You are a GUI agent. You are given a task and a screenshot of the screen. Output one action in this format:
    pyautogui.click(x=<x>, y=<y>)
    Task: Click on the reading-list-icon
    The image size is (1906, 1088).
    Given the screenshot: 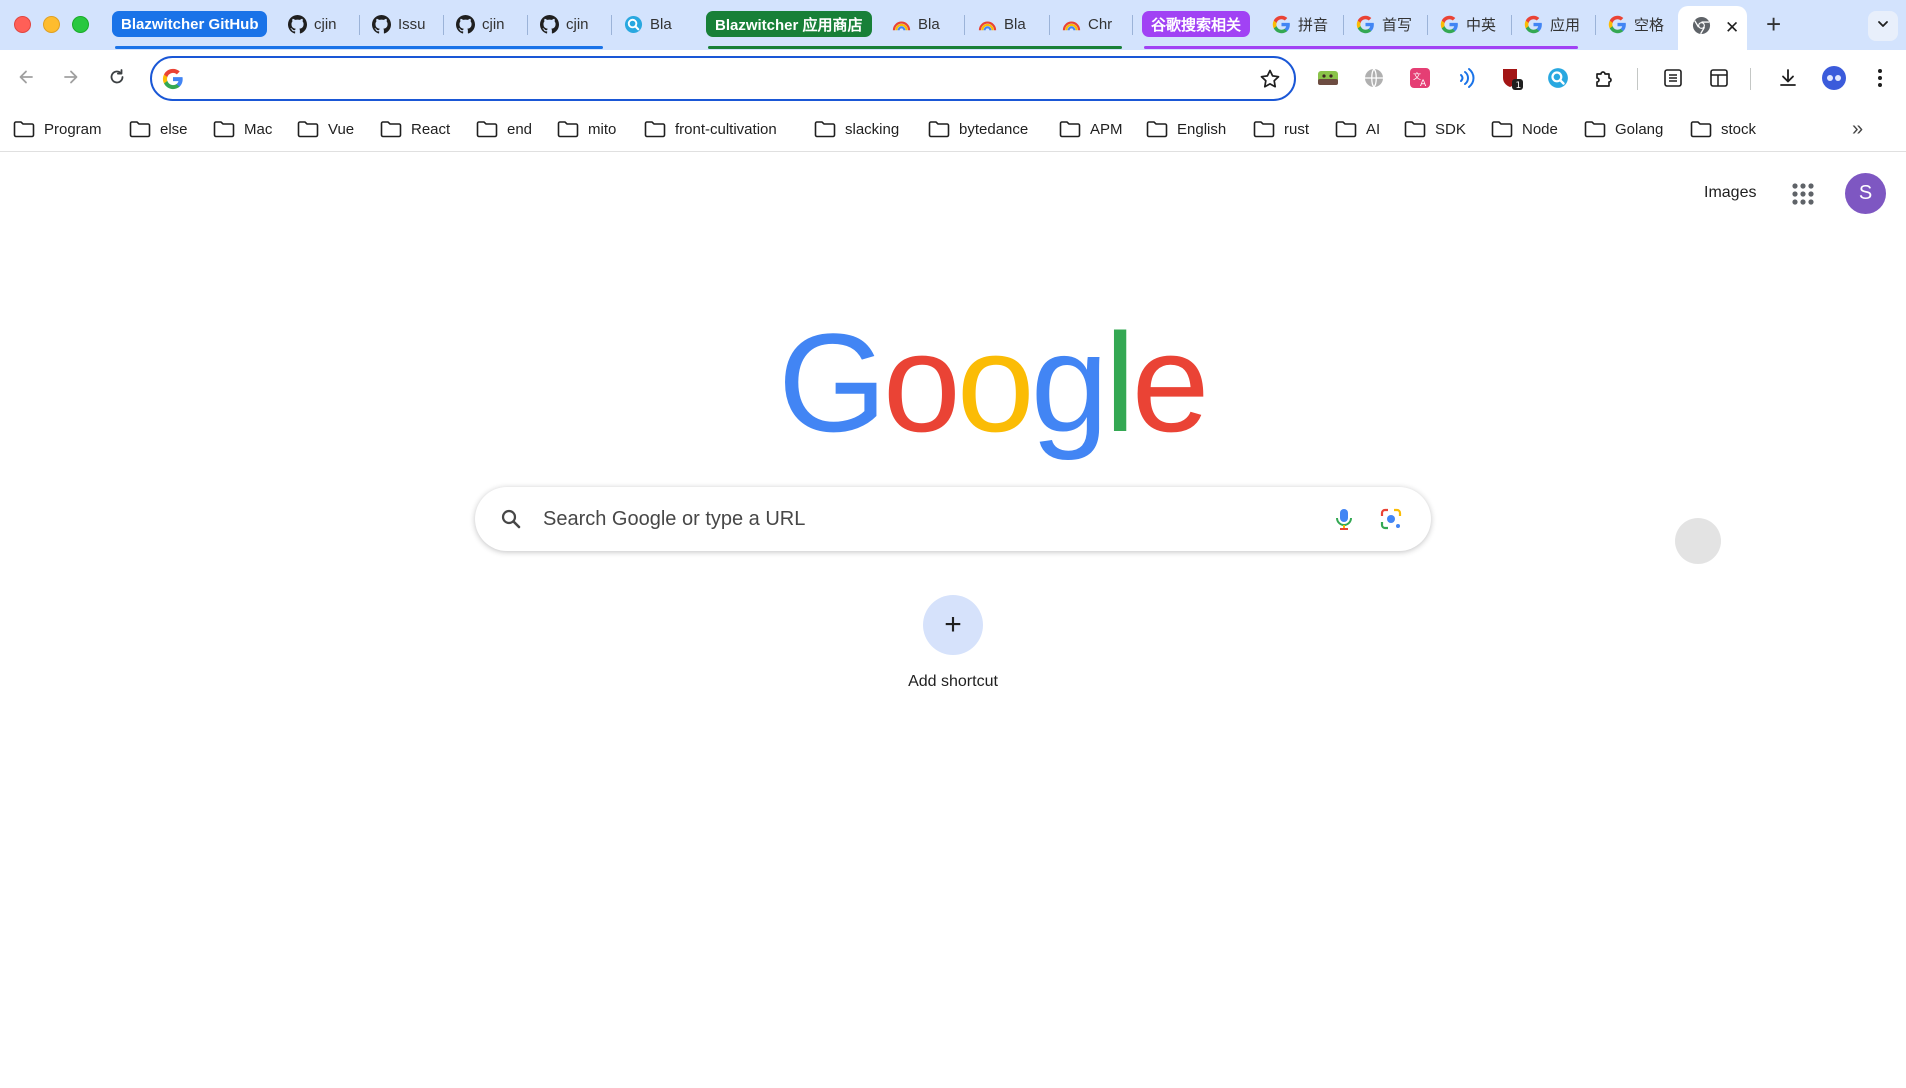 What is the action you would take?
    pyautogui.click(x=1673, y=78)
    